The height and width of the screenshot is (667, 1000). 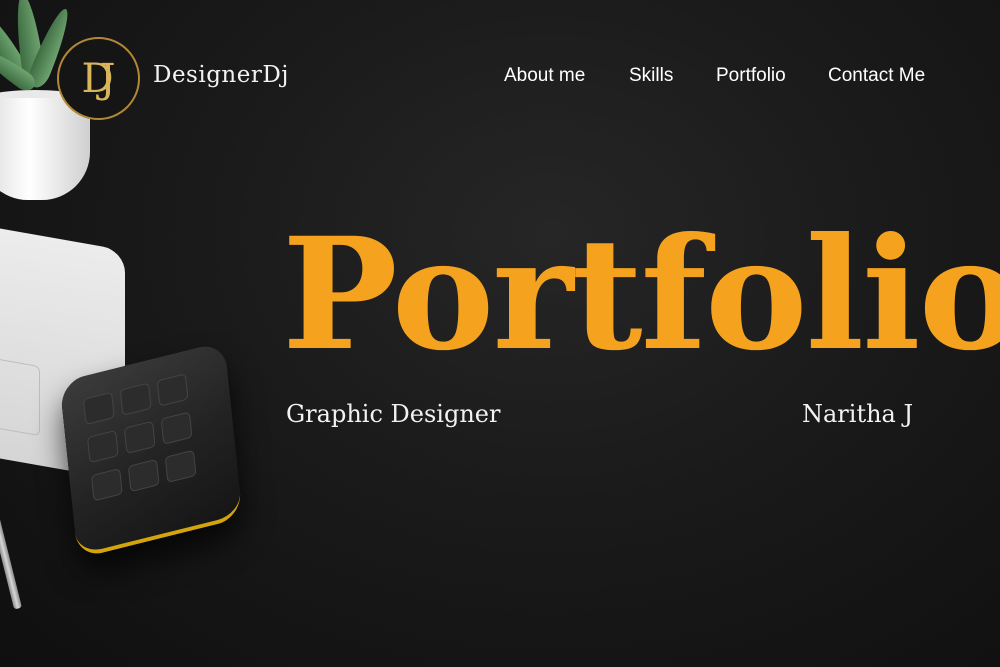 I want to click on laptop-trackpad, so click(x=20, y=395).